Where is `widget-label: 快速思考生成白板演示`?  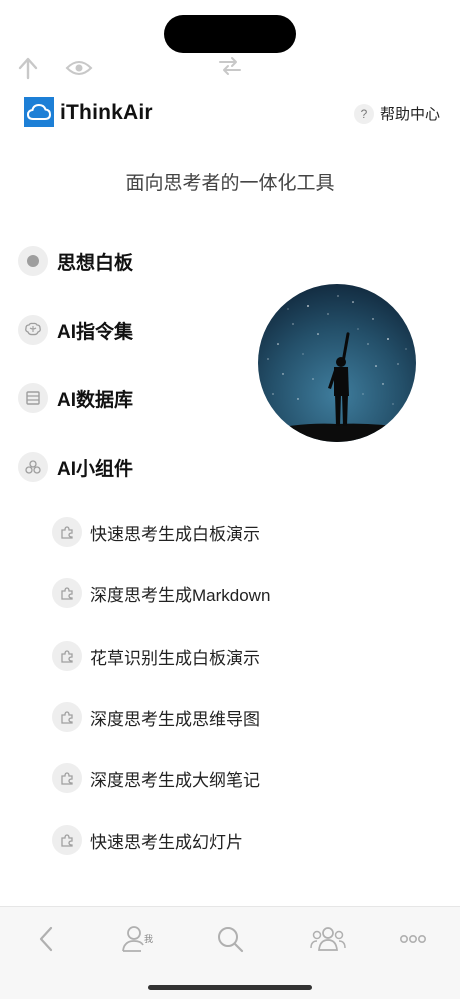
widget-label: 快速思考生成白板演示 is located at coordinates (175, 534).